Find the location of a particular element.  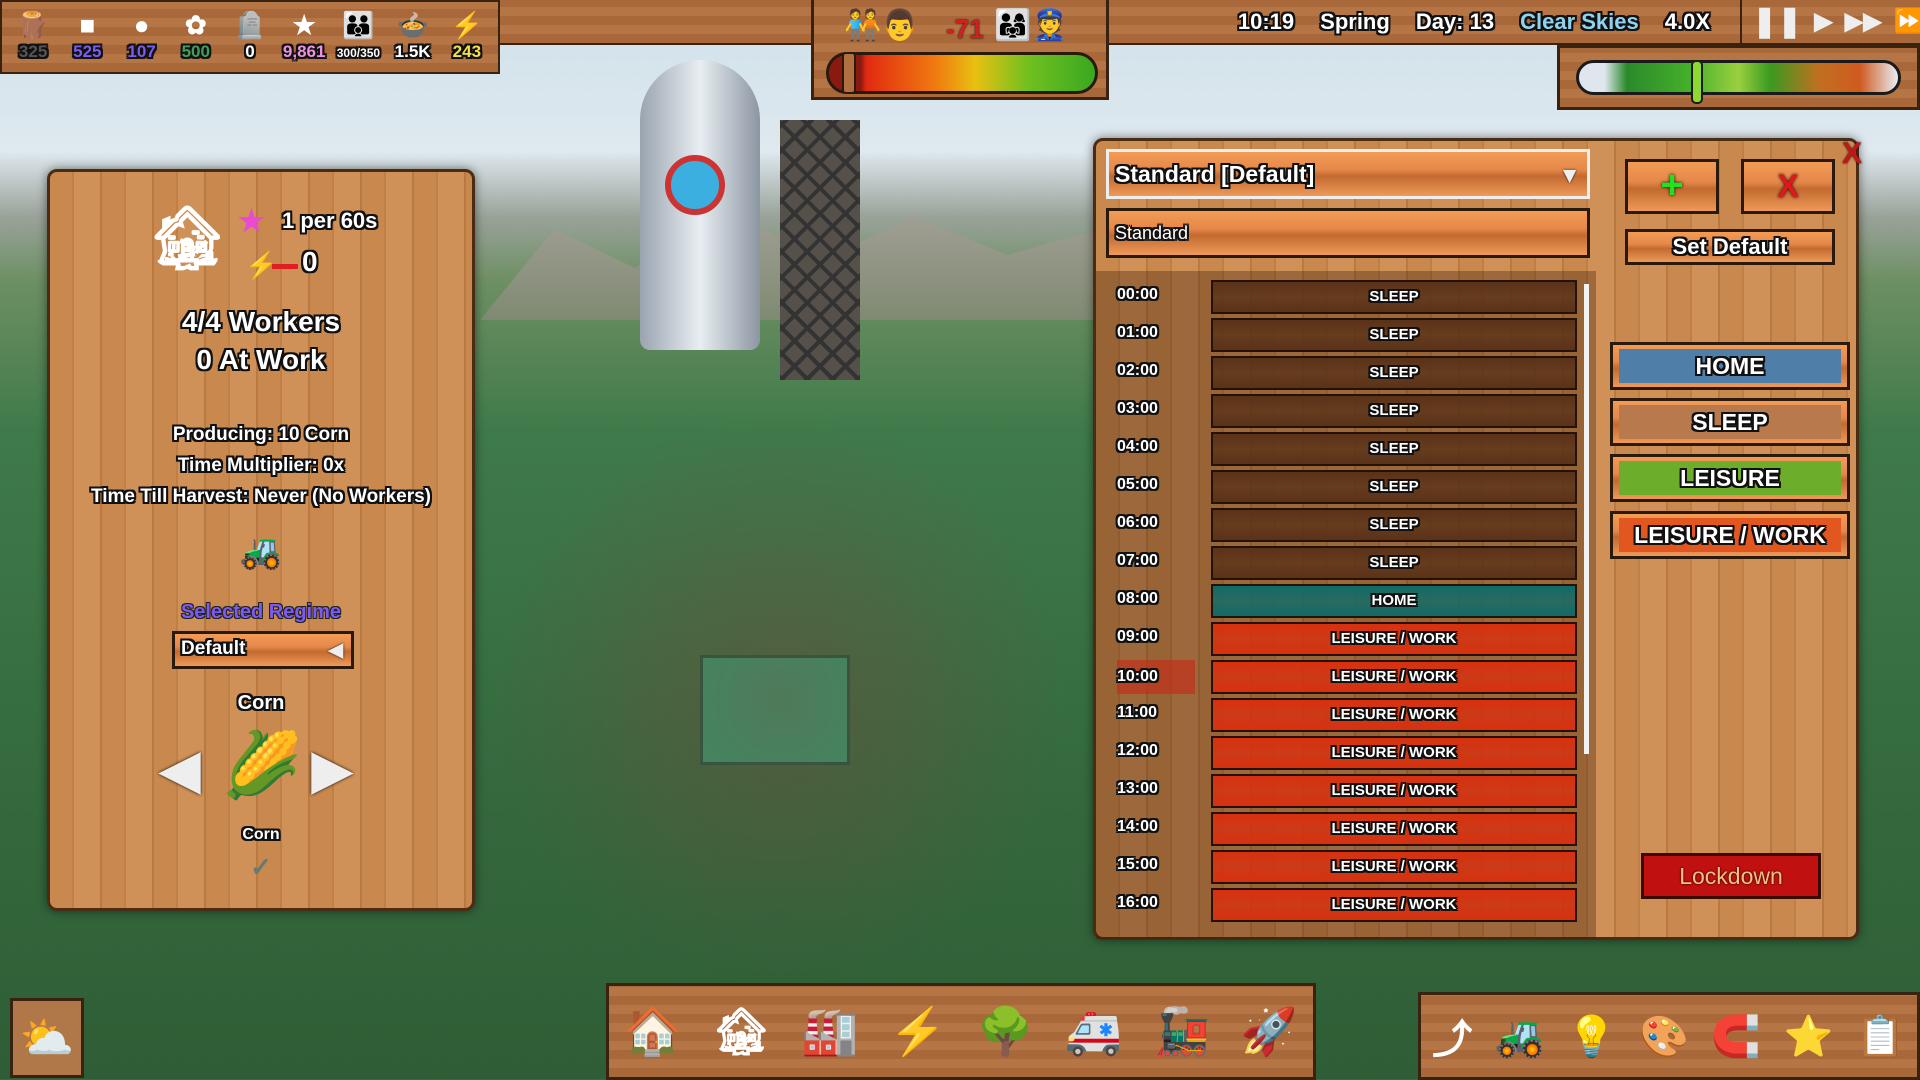

resource-value: 0 is located at coordinates (250, 51).